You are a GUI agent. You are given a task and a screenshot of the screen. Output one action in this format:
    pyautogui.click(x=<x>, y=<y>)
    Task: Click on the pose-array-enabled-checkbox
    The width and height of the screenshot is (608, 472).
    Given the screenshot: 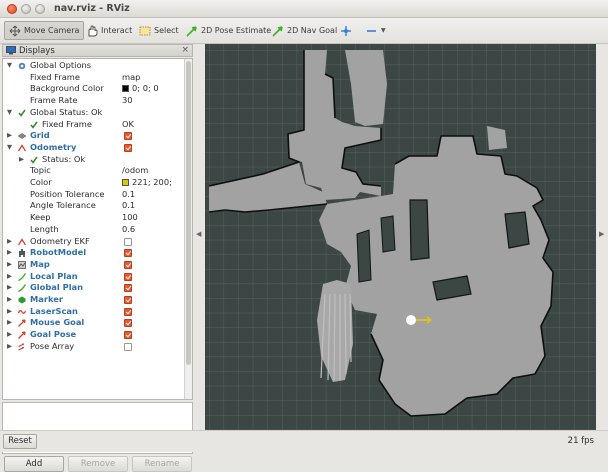 What is the action you would take?
    pyautogui.click(x=128, y=346)
    